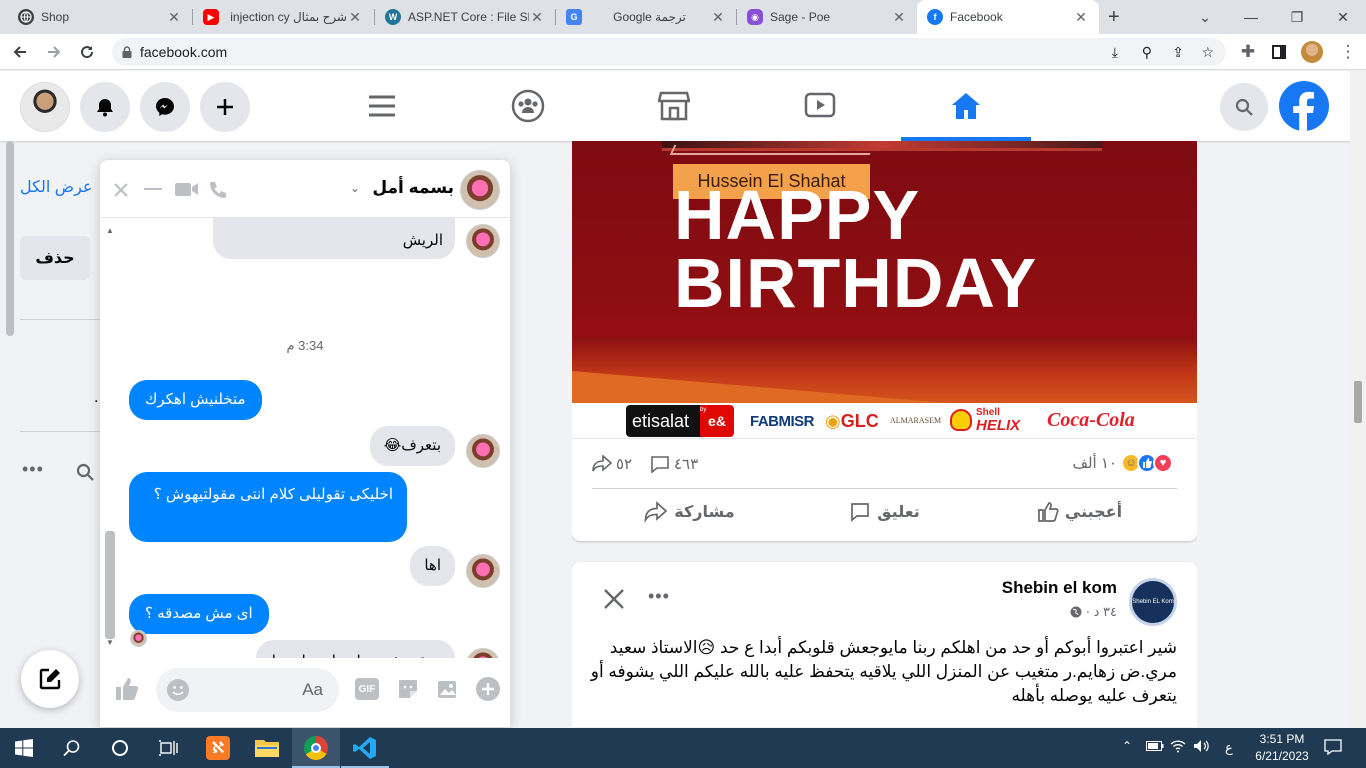 This screenshot has height=768, width=1366. I want to click on message-incoming: بتعرف😂, so click(412, 446).